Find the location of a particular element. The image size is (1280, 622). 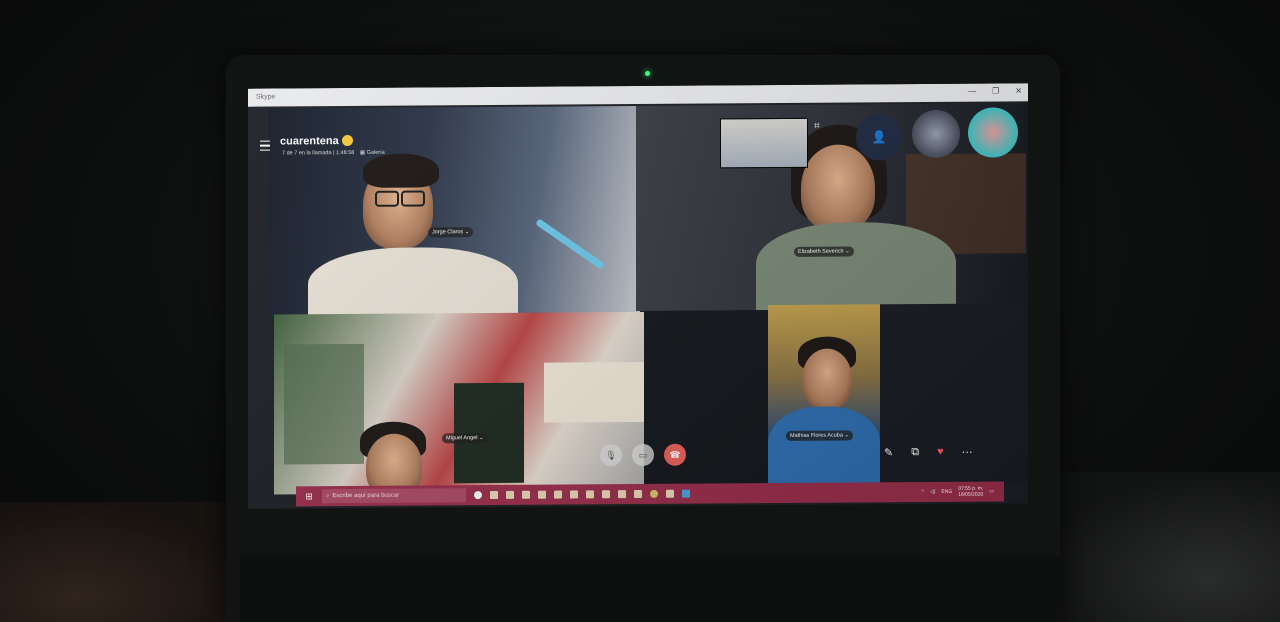

participant-name: Elizabeth Severich is located at coordinates (821, 251).